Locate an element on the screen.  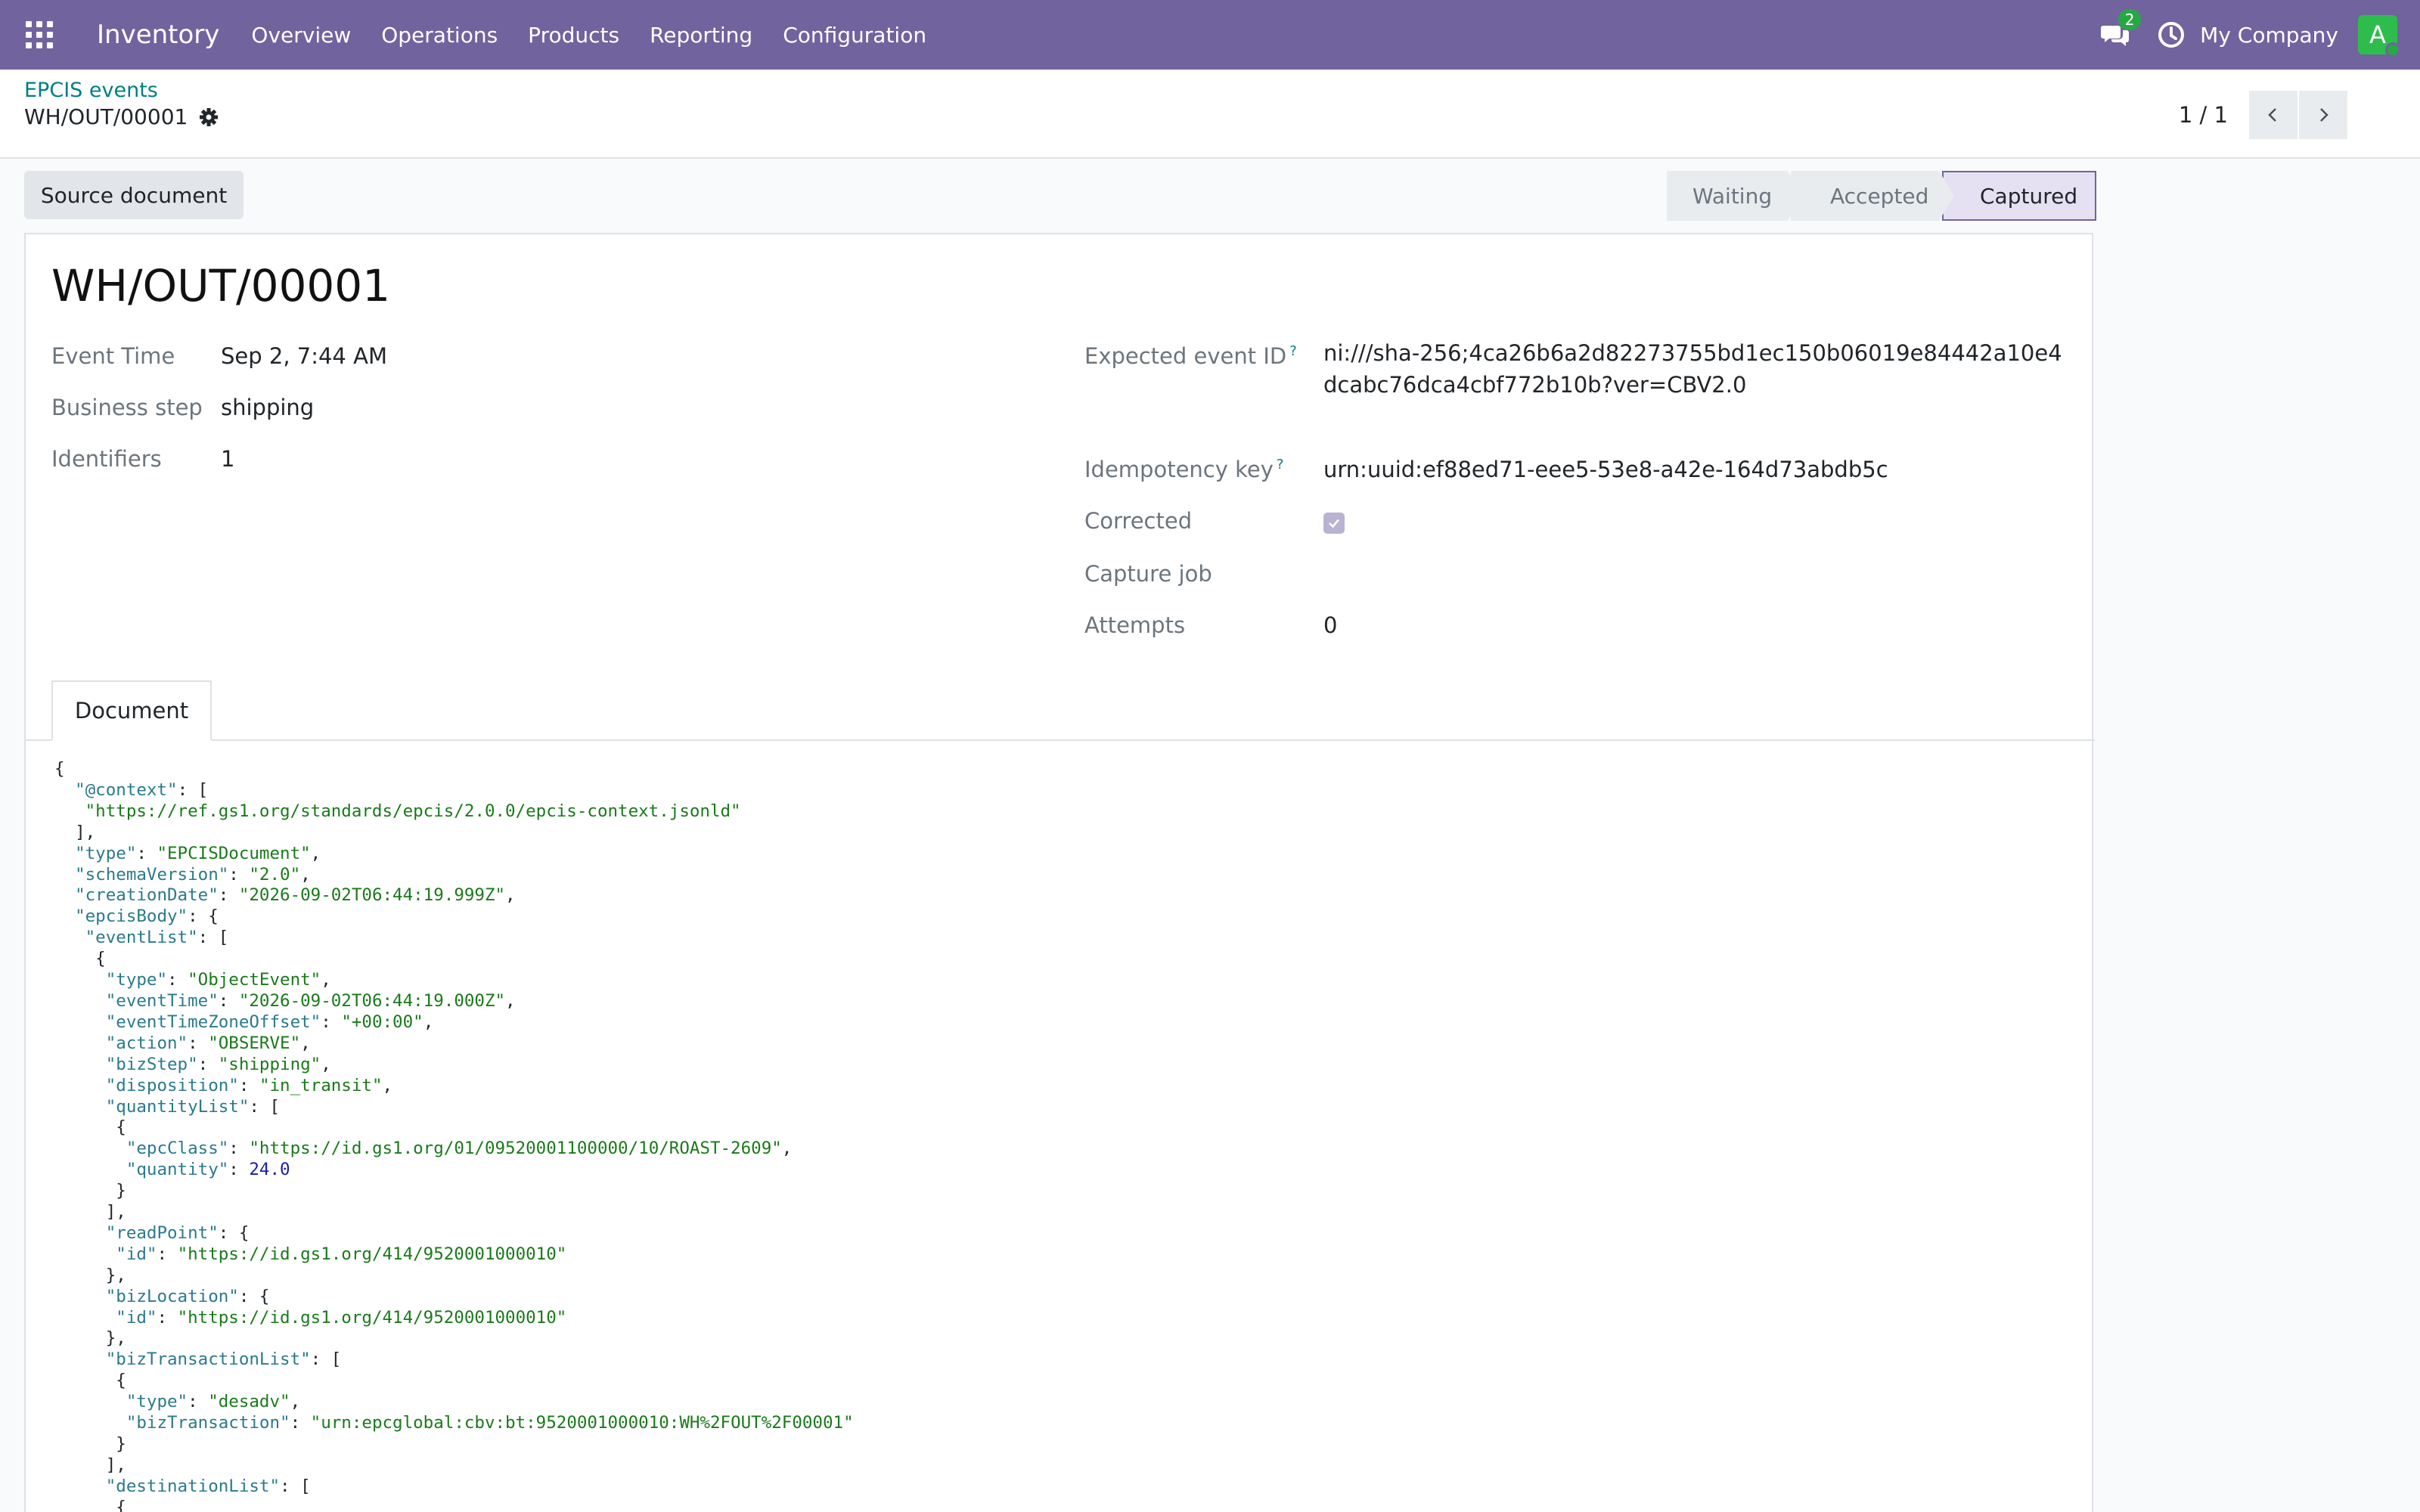
json-key: "eventTimeZoneOffset" is located at coordinates (213, 1022).